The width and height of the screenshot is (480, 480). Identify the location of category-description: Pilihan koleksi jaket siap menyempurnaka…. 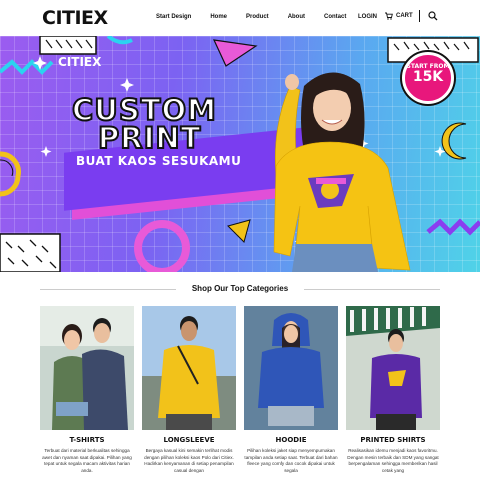
(291, 460).